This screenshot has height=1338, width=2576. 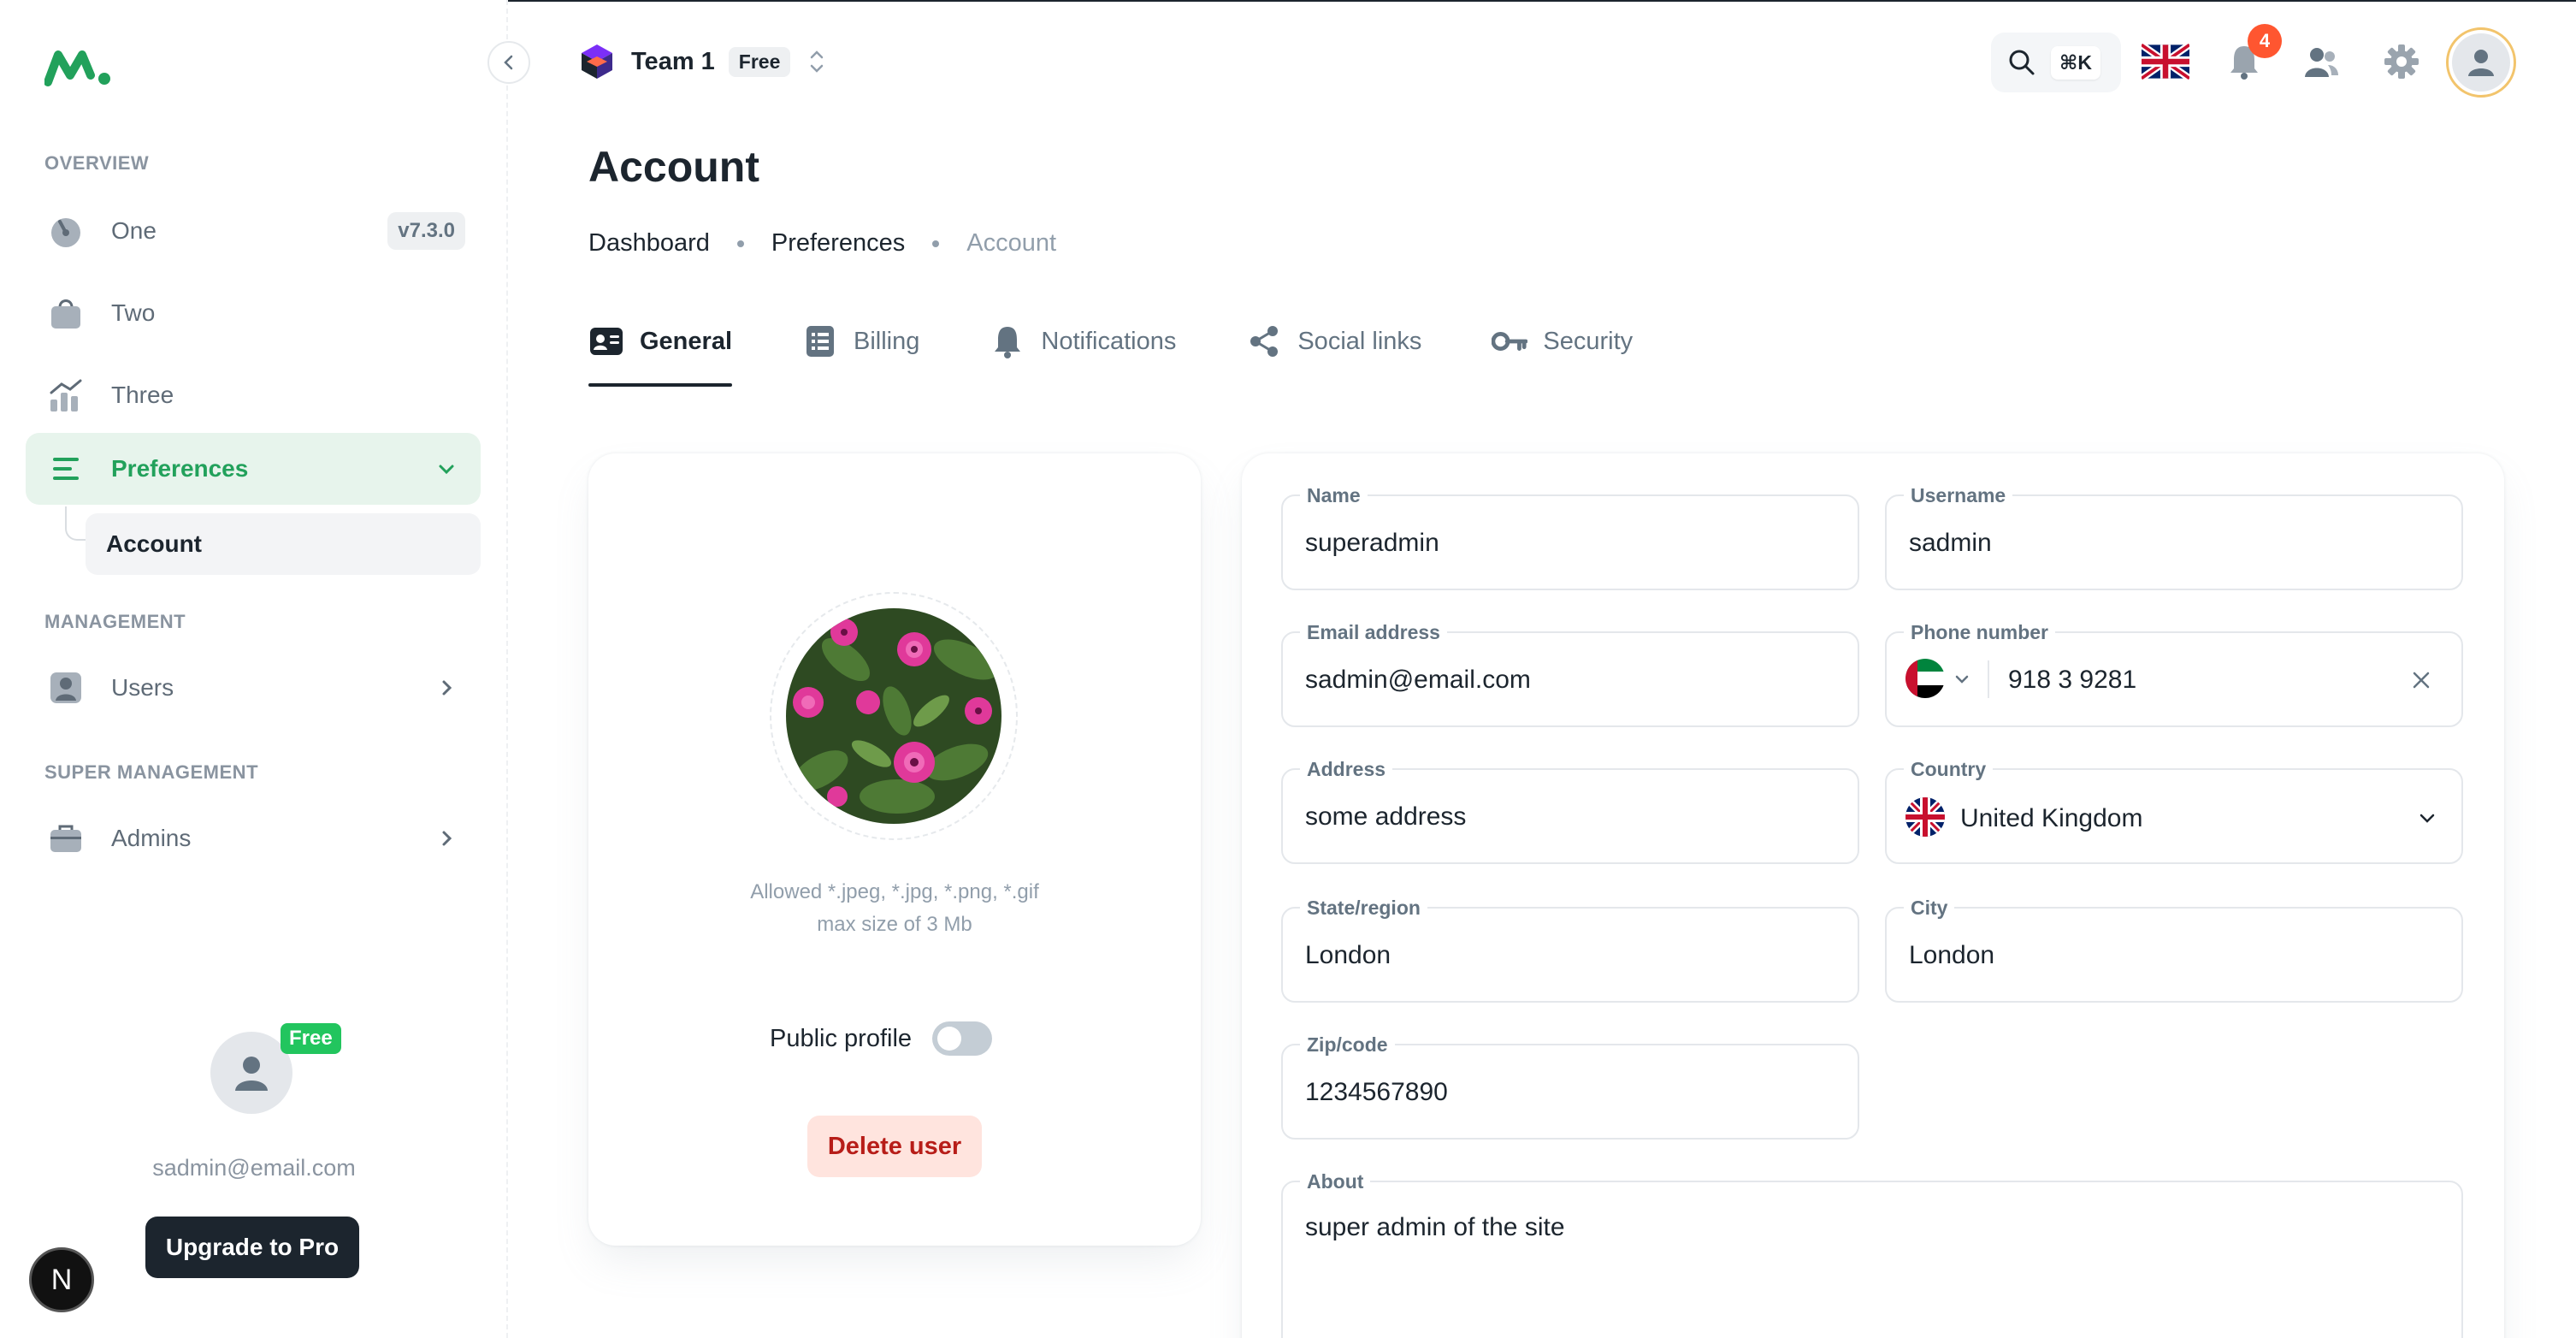 I want to click on photo-upload-dropzone, so click(x=894, y=716).